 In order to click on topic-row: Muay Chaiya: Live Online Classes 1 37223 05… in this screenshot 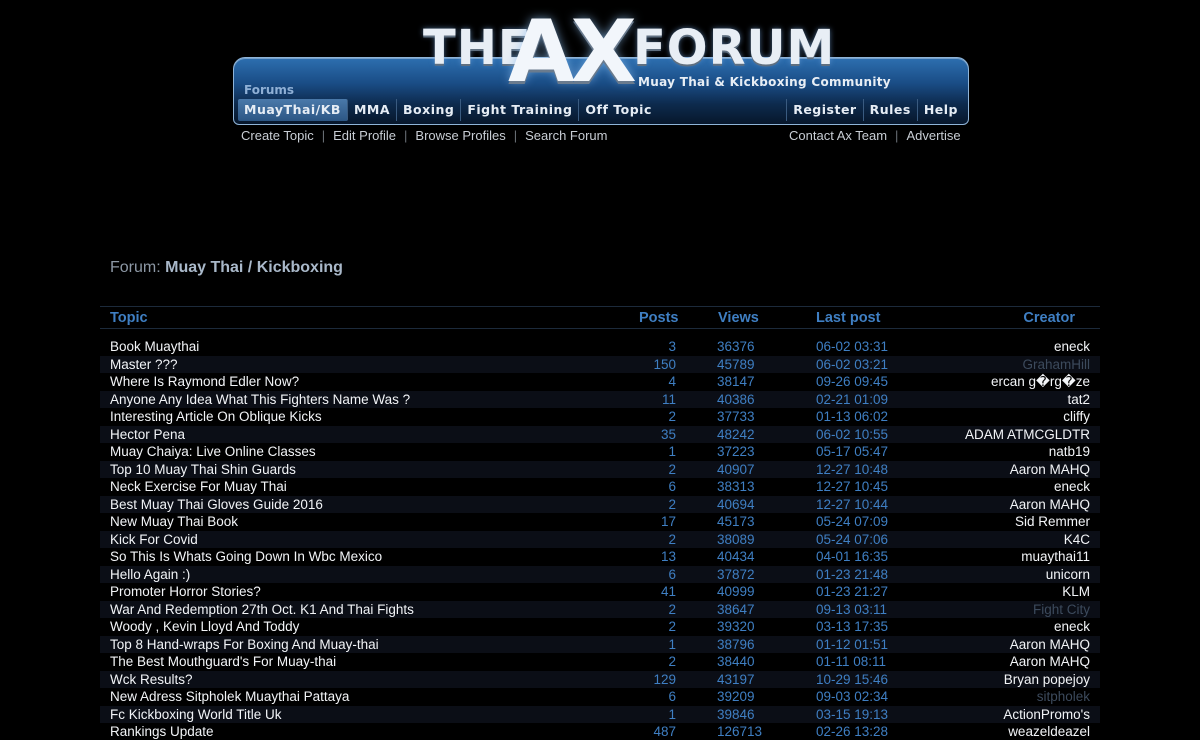, I will do `click(600, 452)`.